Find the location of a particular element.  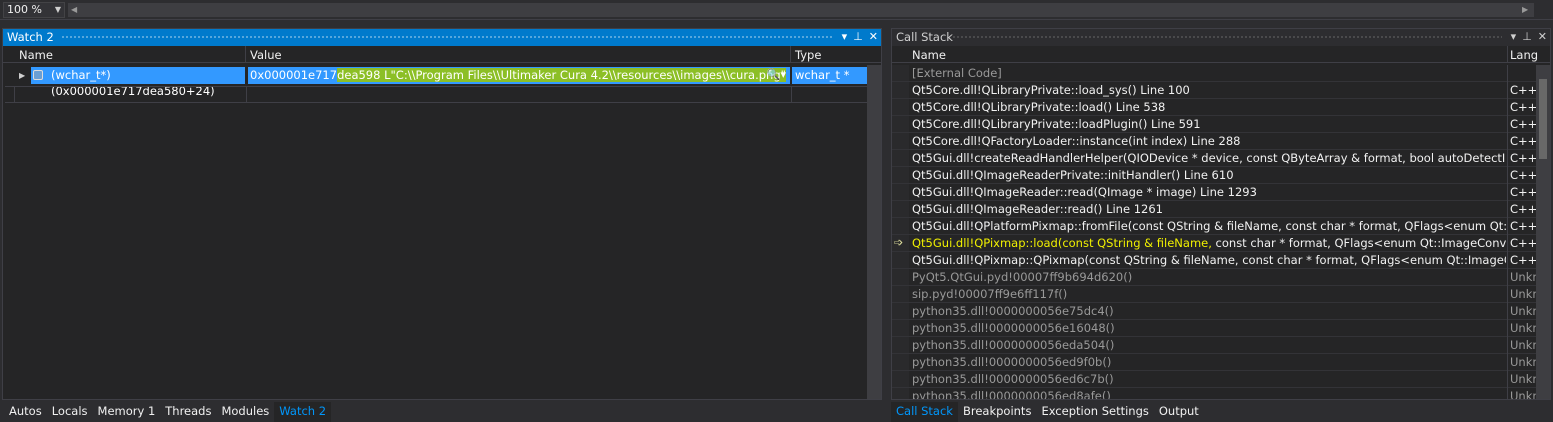

callstack-frame: python35.dll!0000000056ed9f0b() Unknown is located at coordinates (1215, 362).